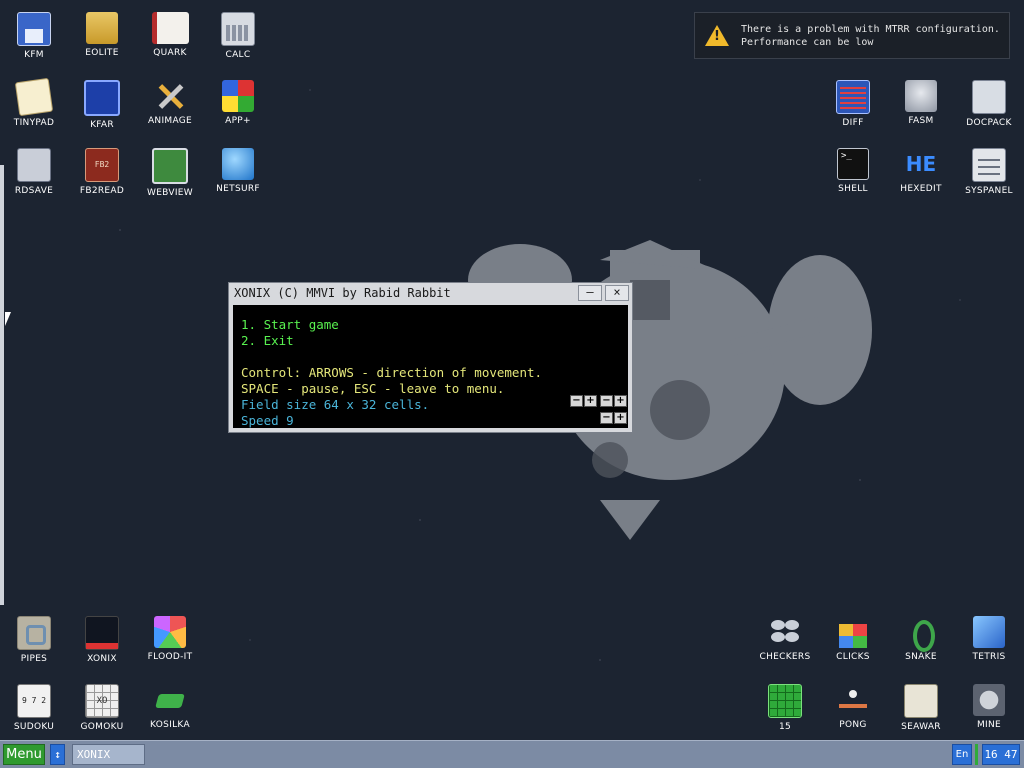  Describe the element at coordinates (238, 189) in the screenshot. I see `icon-label: NETSURF` at that location.